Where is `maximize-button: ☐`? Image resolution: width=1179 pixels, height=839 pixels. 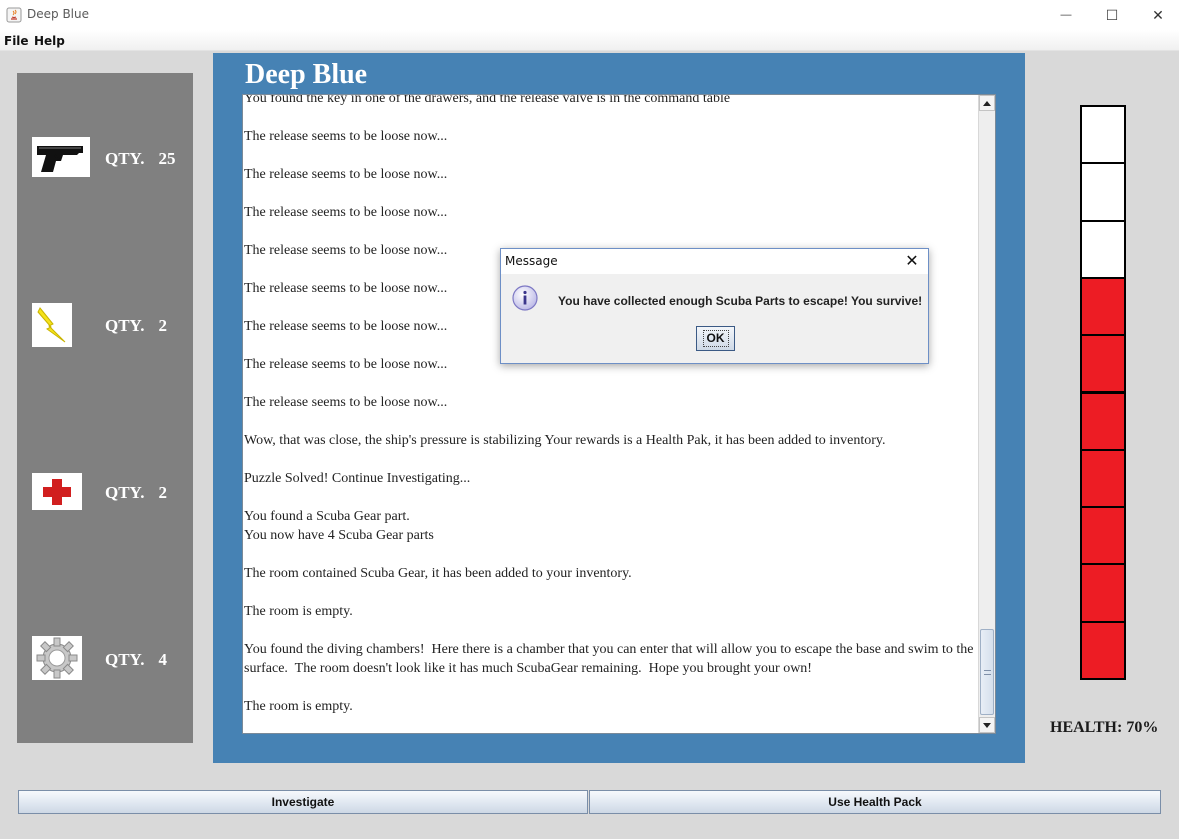
maximize-button: ☐ is located at coordinates (1112, 15).